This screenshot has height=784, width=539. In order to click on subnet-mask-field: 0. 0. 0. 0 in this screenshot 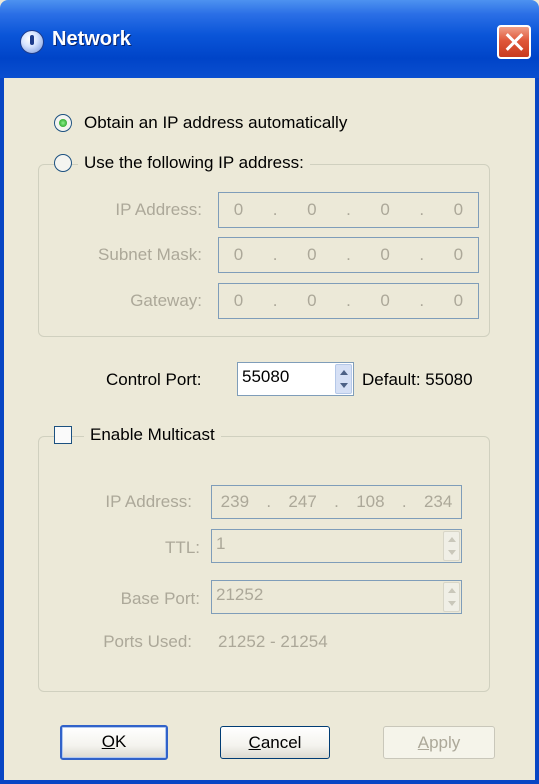, I will do `click(348, 255)`.